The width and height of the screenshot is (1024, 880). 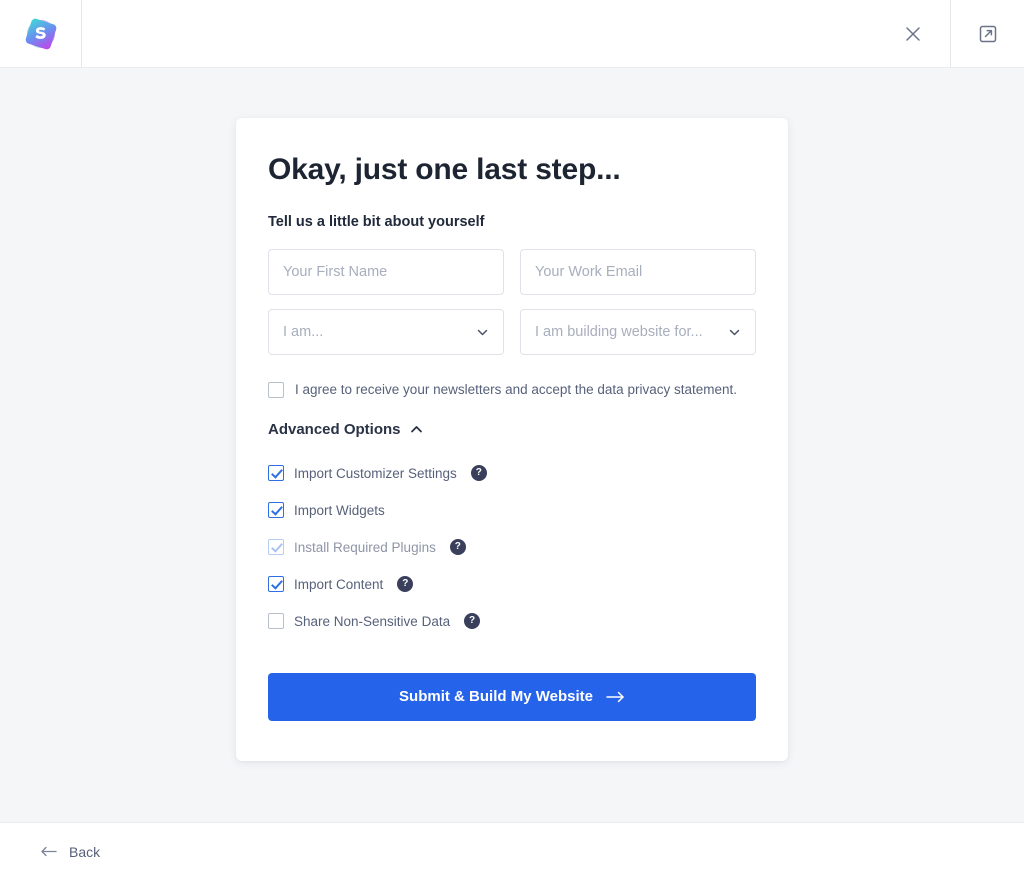 What do you see at coordinates (276, 621) in the screenshot?
I see `share-non-sensitive-data-checkbox` at bounding box center [276, 621].